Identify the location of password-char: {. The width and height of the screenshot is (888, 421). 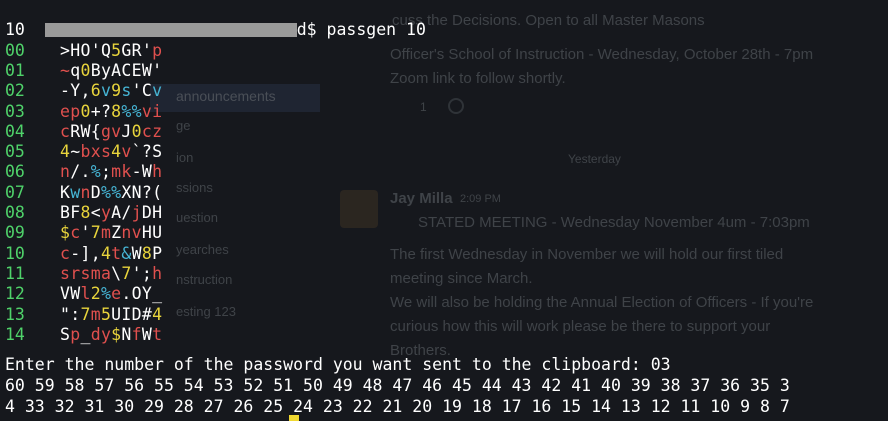
(95, 131).